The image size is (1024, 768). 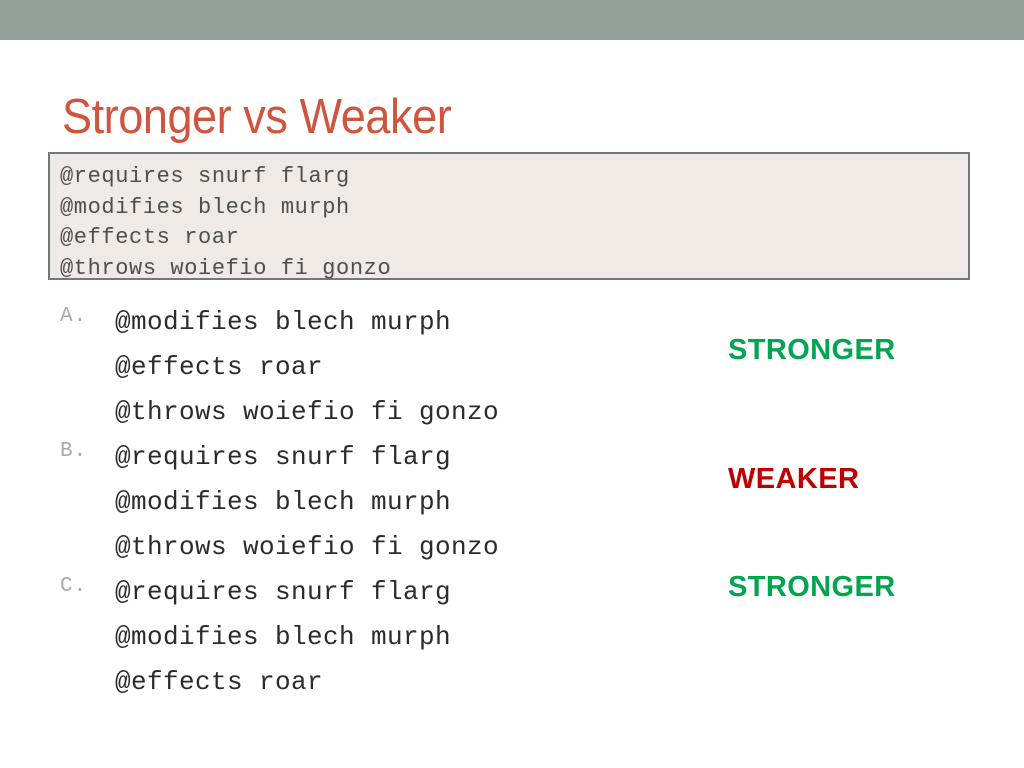 I want to click on verdict-label-b: WEAKER, so click(x=794, y=479).